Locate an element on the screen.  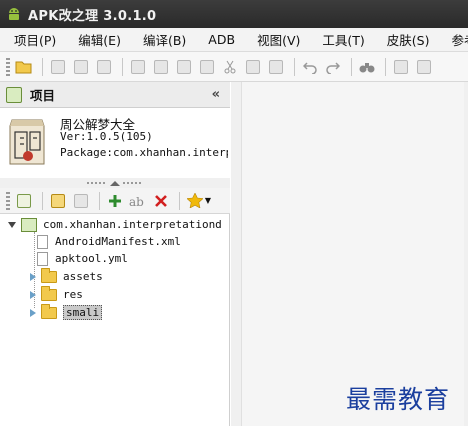
tree-item-label-selected: smali is located at coordinates (83, 312).